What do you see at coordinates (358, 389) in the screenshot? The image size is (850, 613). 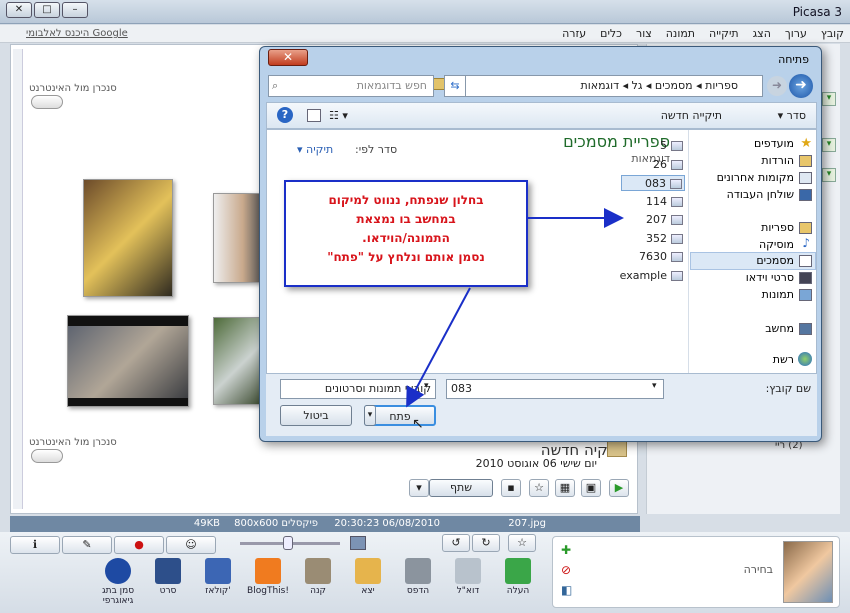 I see `filetype-select: קובצי תמונות וסרטונים` at bounding box center [358, 389].